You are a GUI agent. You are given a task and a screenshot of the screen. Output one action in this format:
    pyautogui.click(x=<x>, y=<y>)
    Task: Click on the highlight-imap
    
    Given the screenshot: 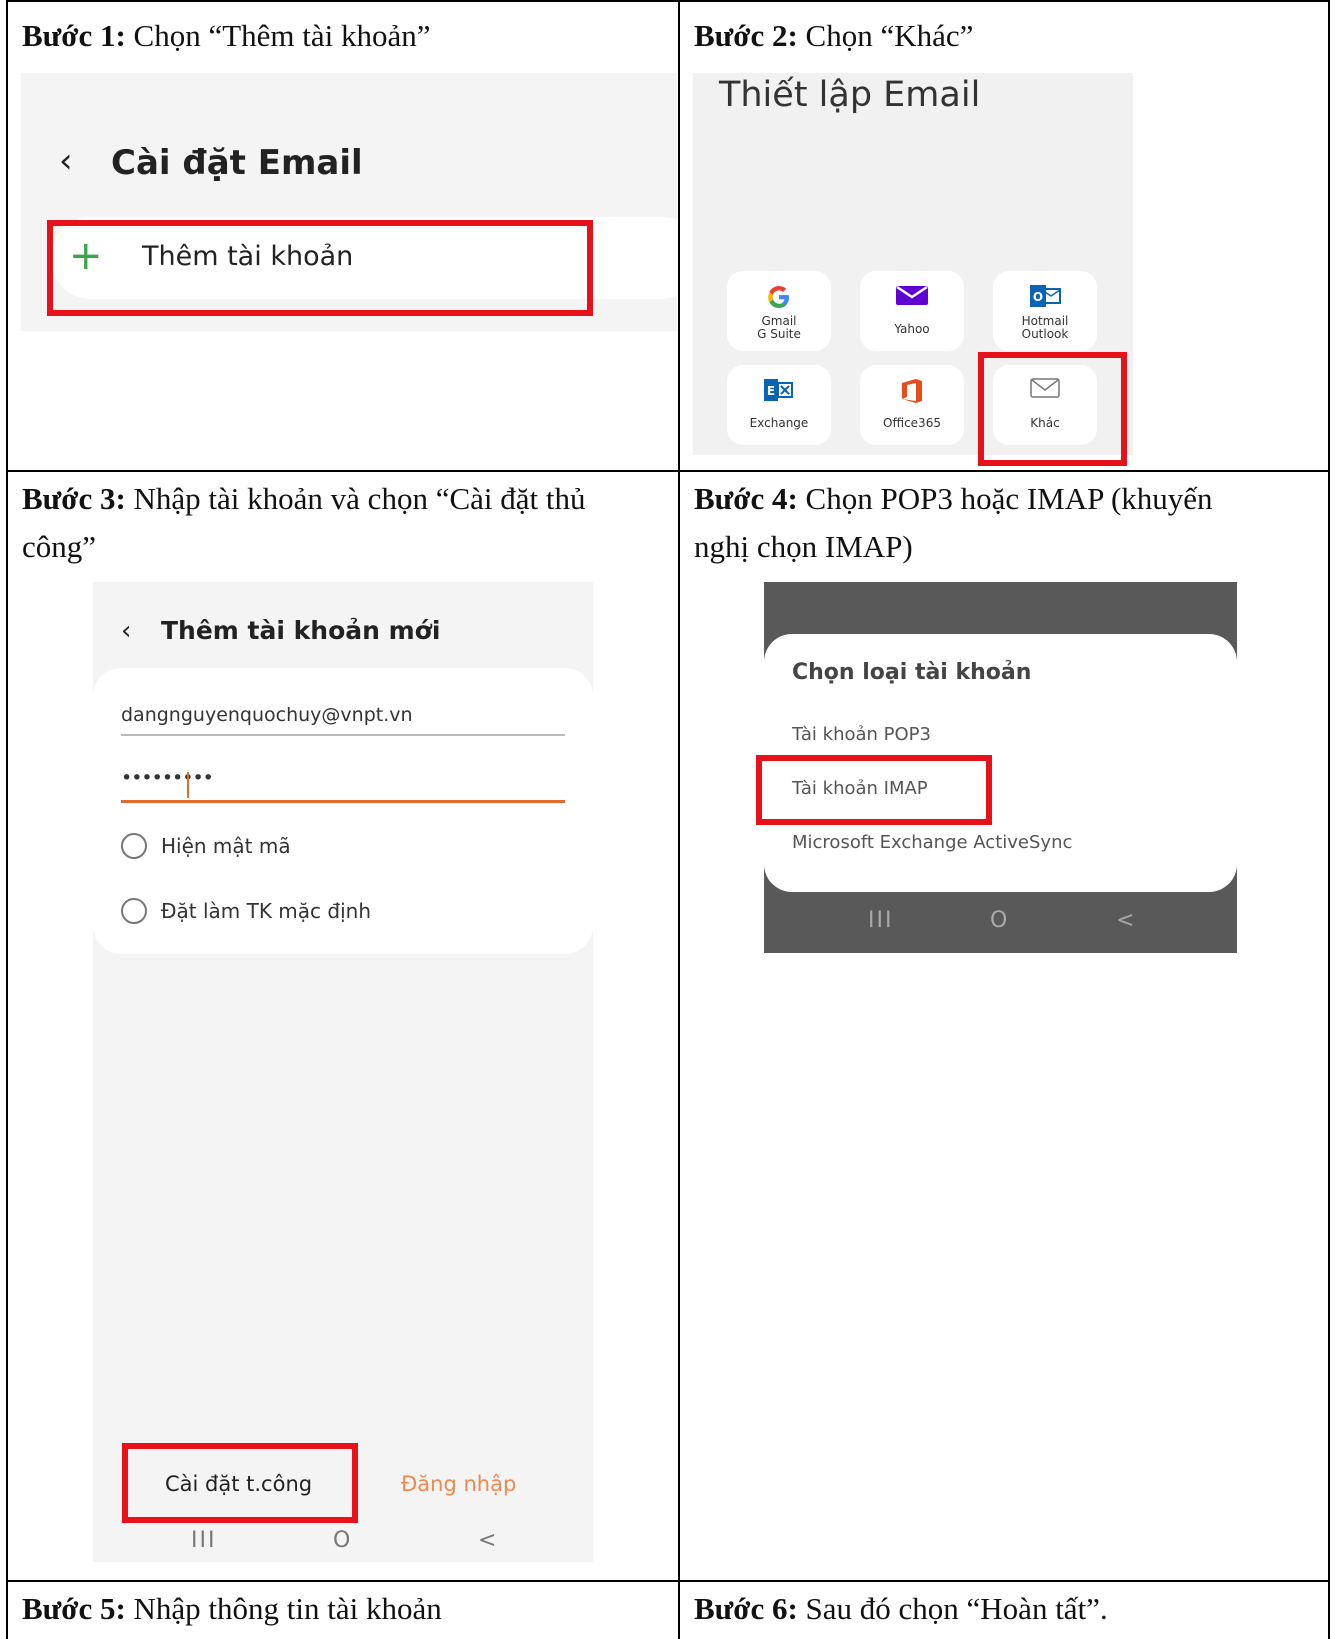 What is the action you would take?
    pyautogui.click(x=874, y=790)
    